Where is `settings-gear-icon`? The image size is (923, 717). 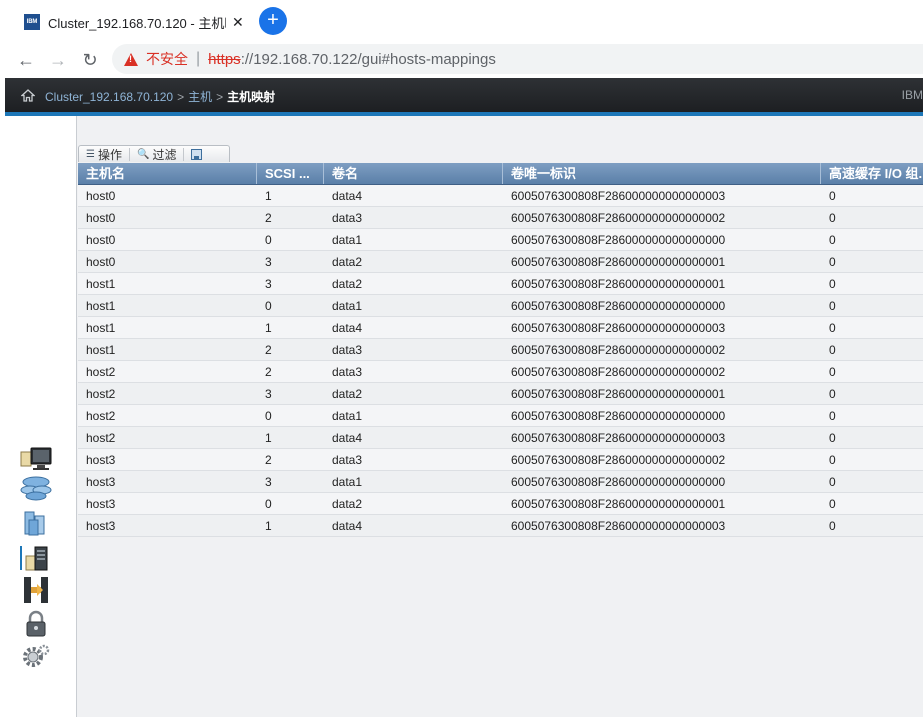 settings-gear-icon is located at coordinates (36, 656).